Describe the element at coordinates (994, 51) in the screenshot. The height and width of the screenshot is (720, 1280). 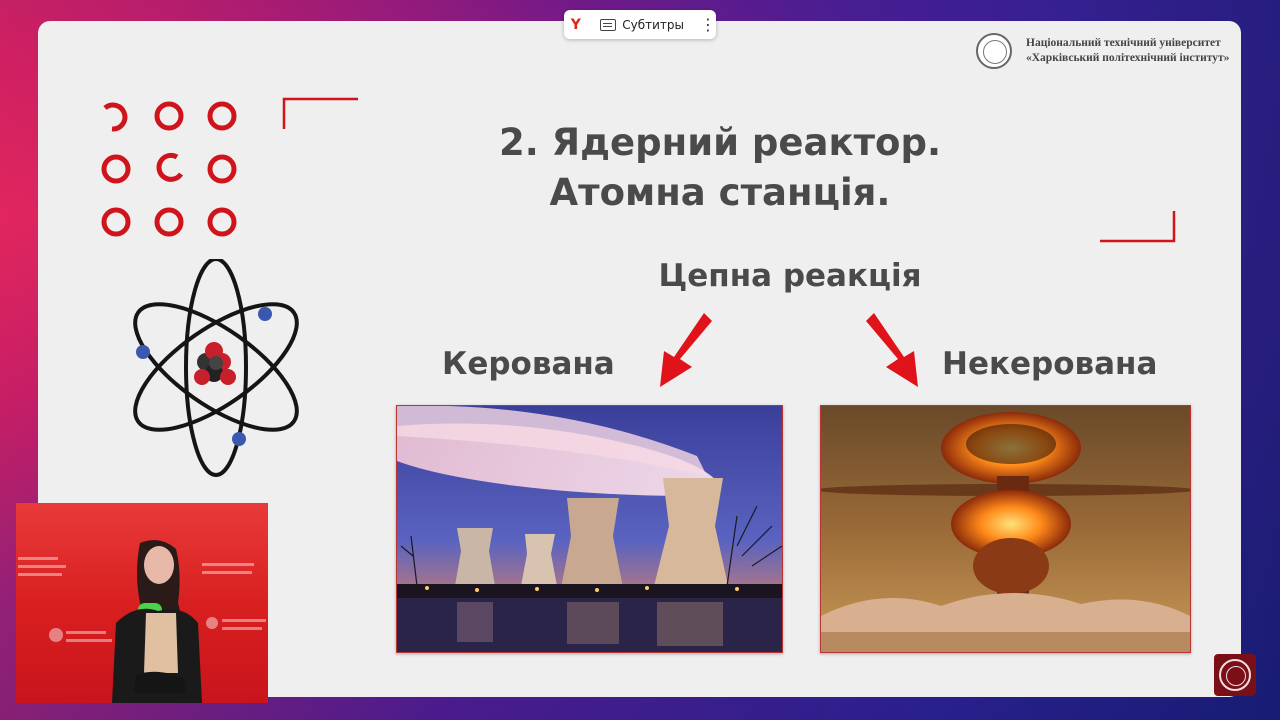
I see `university-seal-icon` at that location.